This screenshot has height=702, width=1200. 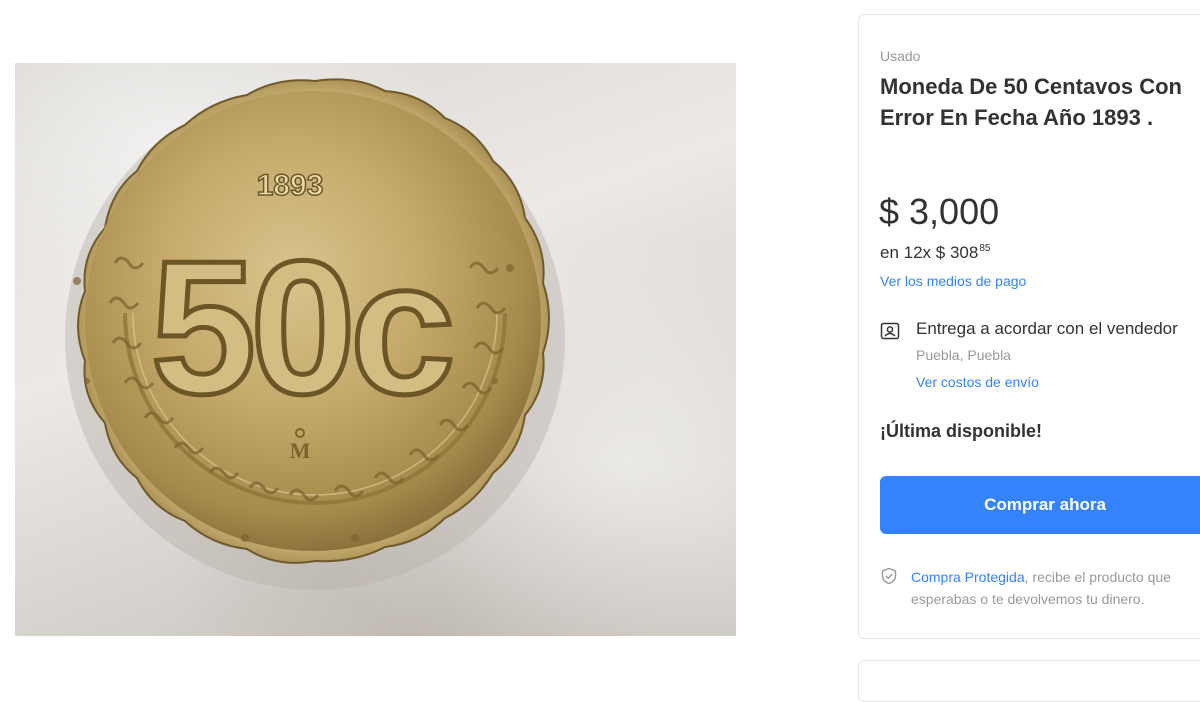 What do you see at coordinates (889, 576) in the screenshot?
I see `shield-check-icon` at bounding box center [889, 576].